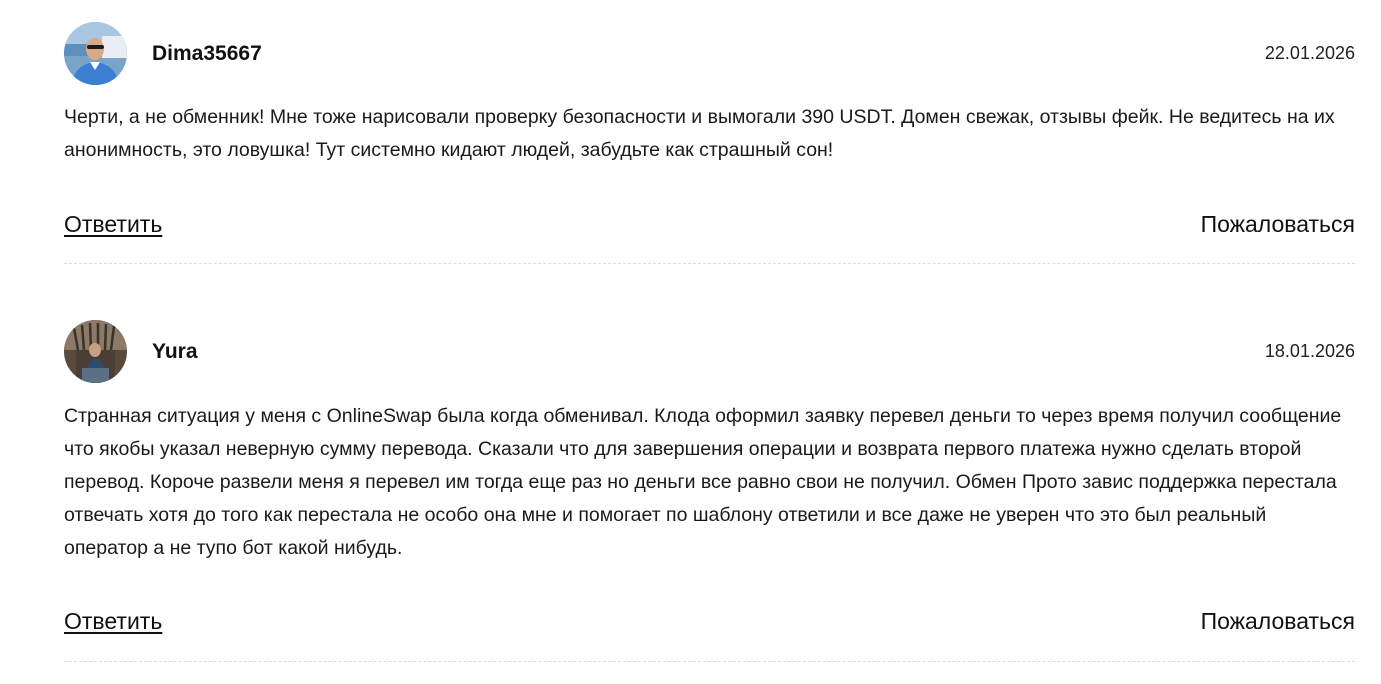 This screenshot has width=1381, height=684. I want to click on comment-author: Dima35667, so click(207, 53).